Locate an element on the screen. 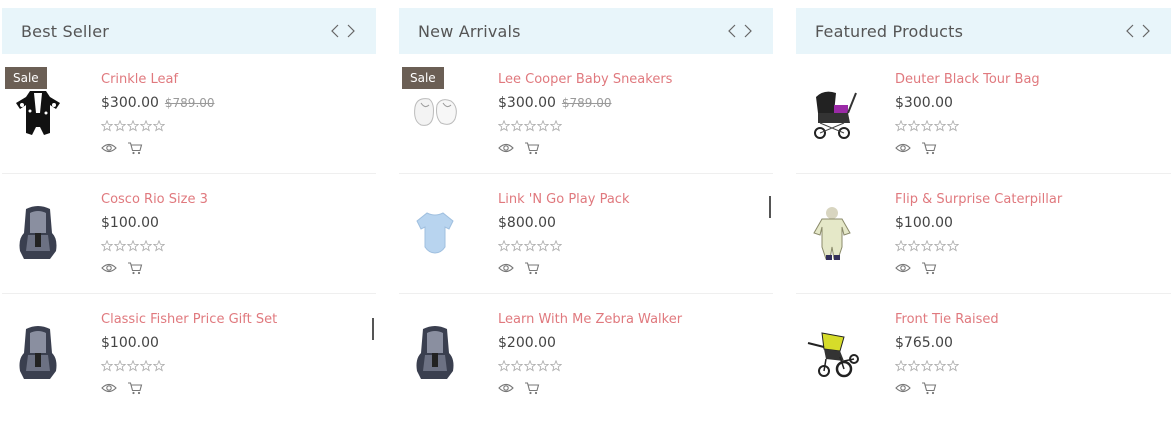 The width and height of the screenshot is (1171, 423). product-item: Link 'N Go Play Pack $800.00 is located at coordinates (586, 234).